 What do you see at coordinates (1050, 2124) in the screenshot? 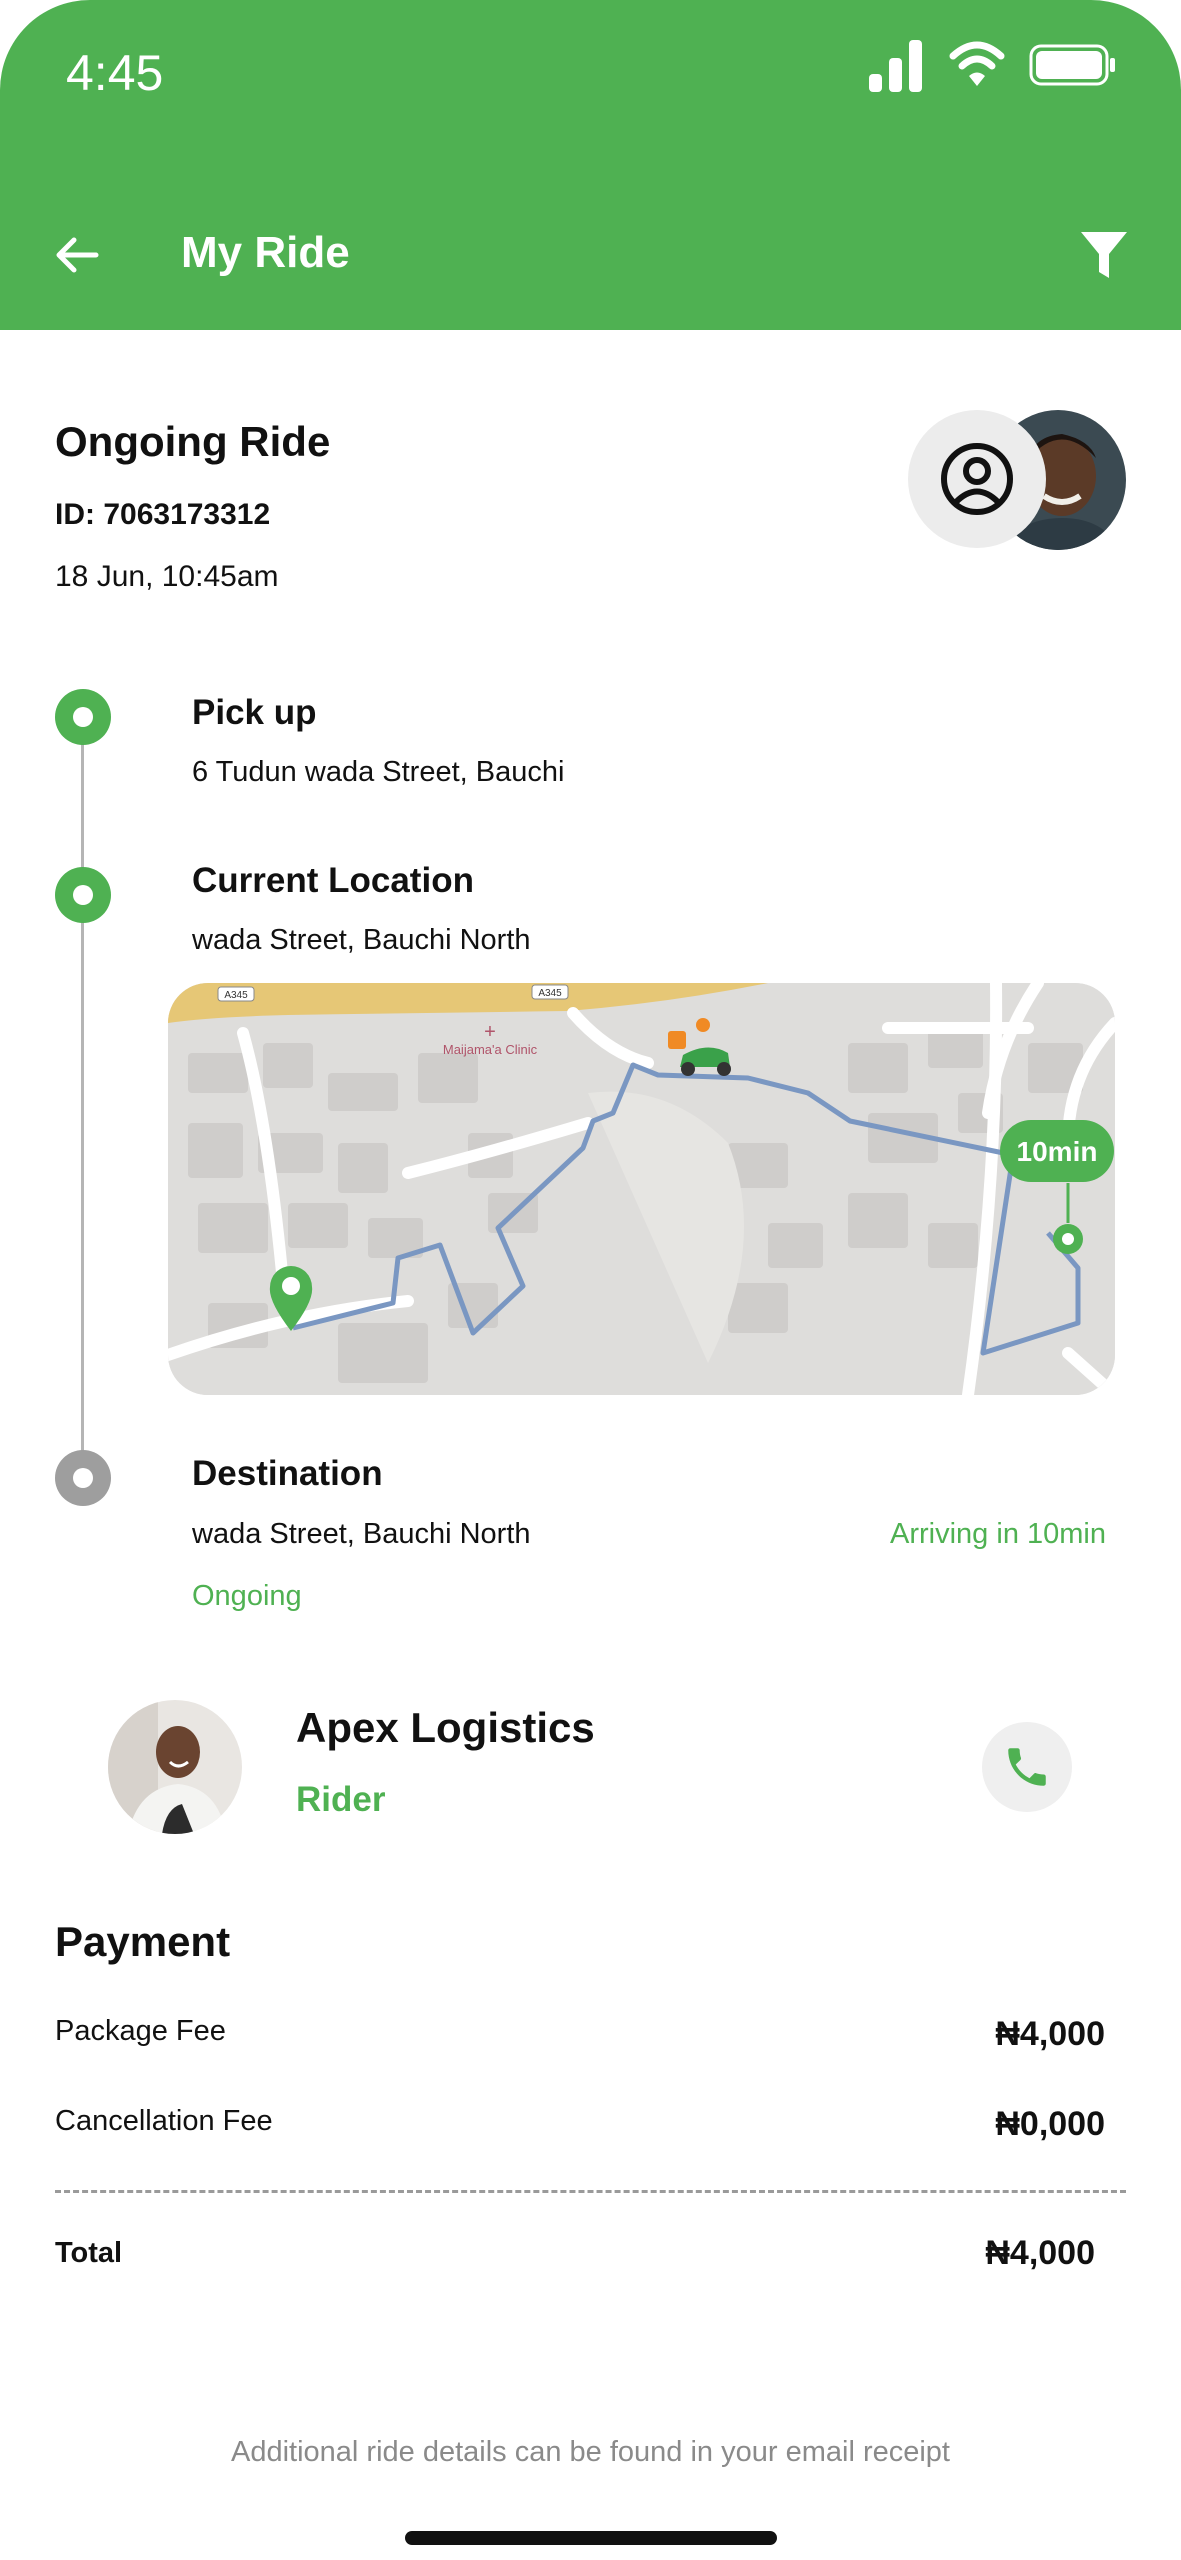
I see `cancellation-fee-value: ₦0,000` at bounding box center [1050, 2124].